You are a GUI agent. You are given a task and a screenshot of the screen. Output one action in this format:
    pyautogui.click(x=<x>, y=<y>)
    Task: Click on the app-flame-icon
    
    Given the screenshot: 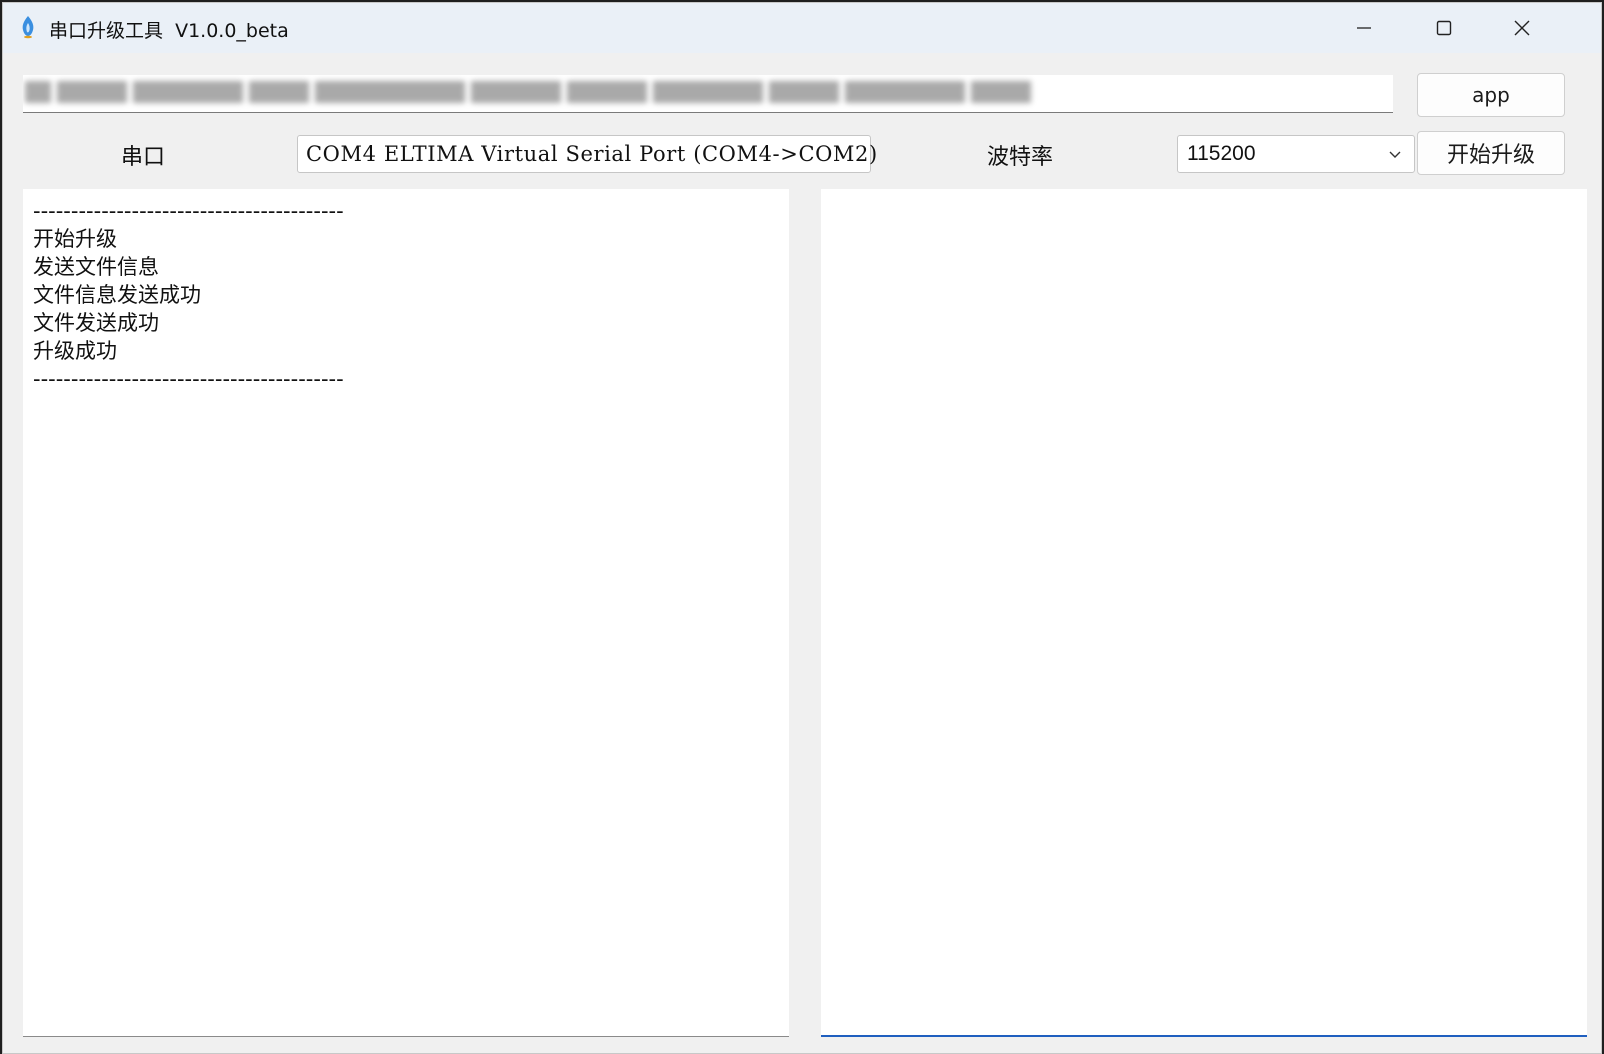 What is the action you would take?
    pyautogui.click(x=28, y=27)
    